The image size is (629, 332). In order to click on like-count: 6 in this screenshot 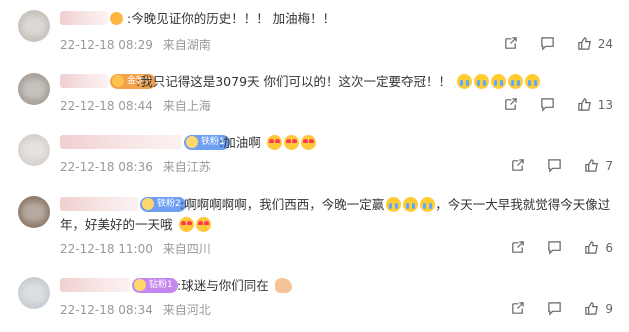, I will do `click(609, 247)`.